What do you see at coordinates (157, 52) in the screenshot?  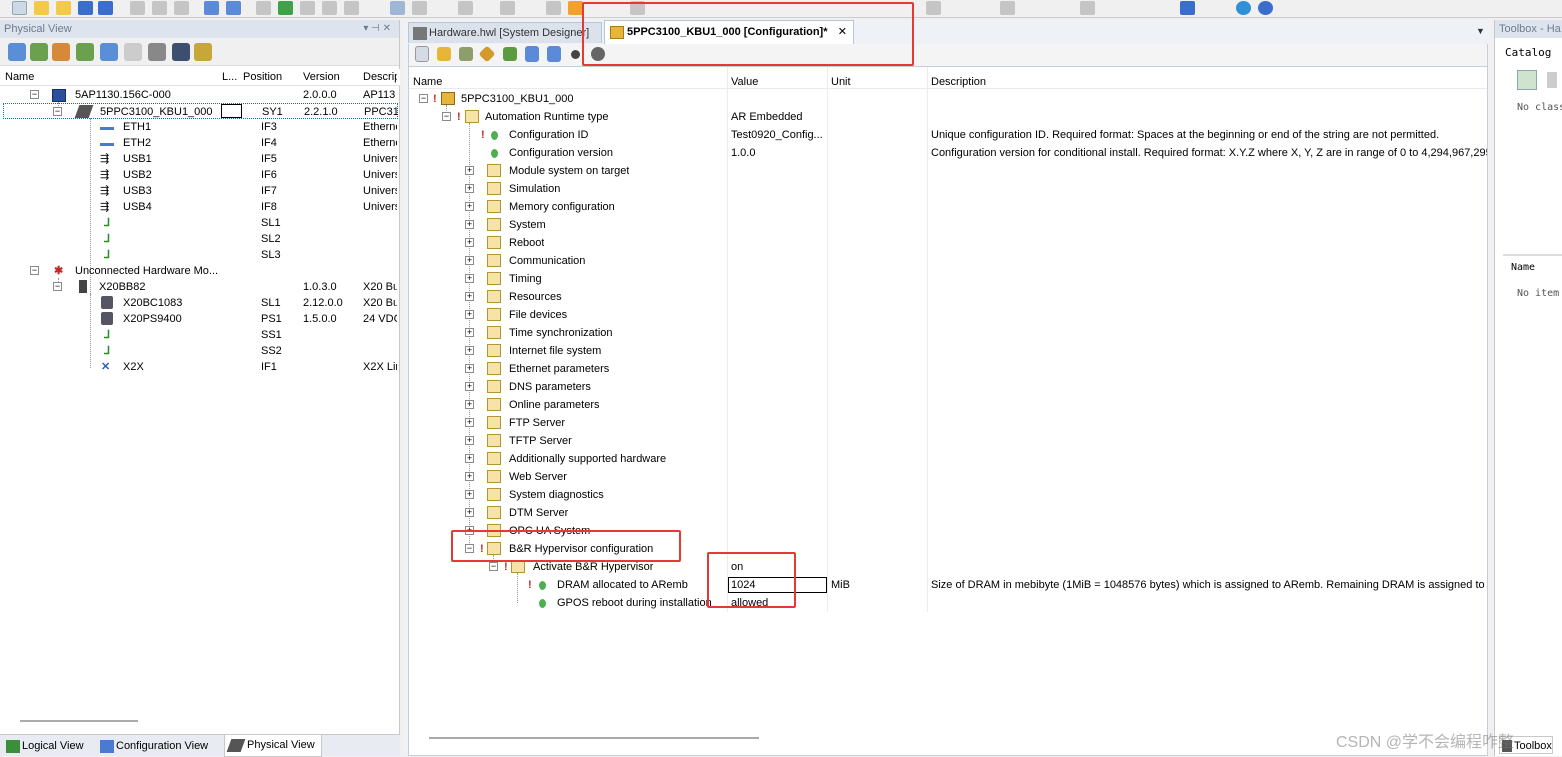 I see `find-icon` at bounding box center [157, 52].